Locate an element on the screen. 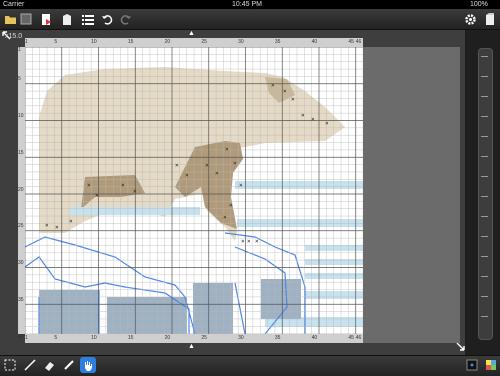 The width and height of the screenshot is (500, 376). undo-icon is located at coordinates (107, 19).